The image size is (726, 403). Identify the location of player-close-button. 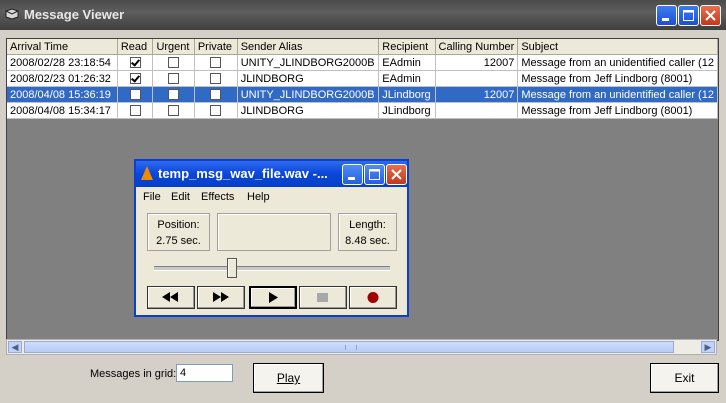
(396, 174).